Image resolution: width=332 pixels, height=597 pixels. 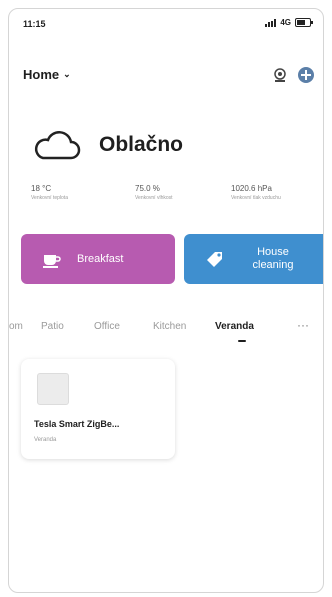 What do you see at coordinates (306, 75) in the screenshot?
I see `add-icon` at bounding box center [306, 75].